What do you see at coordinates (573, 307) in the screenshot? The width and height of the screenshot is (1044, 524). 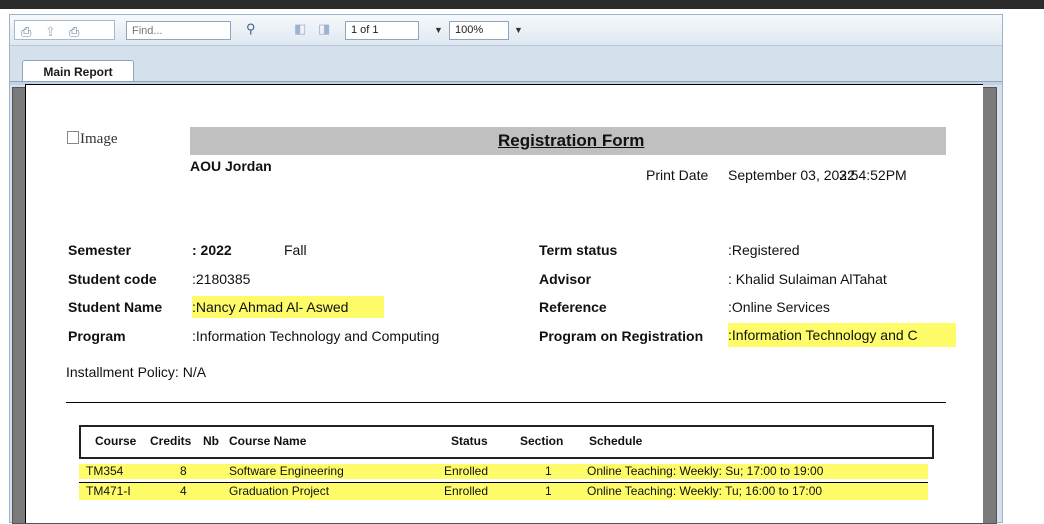 I see `reference-label: Reference` at bounding box center [573, 307].